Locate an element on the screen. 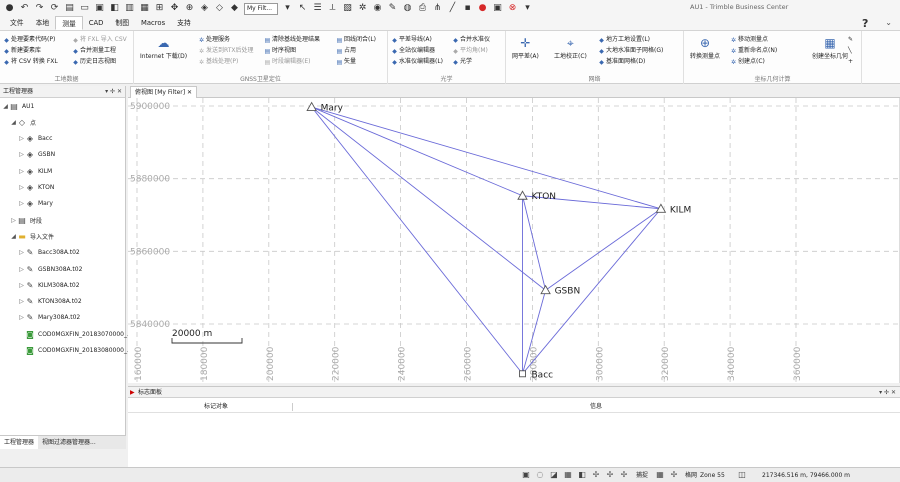 The image size is (900, 482). tab-project-explorer: 工程管理器 is located at coordinates (19, 442).